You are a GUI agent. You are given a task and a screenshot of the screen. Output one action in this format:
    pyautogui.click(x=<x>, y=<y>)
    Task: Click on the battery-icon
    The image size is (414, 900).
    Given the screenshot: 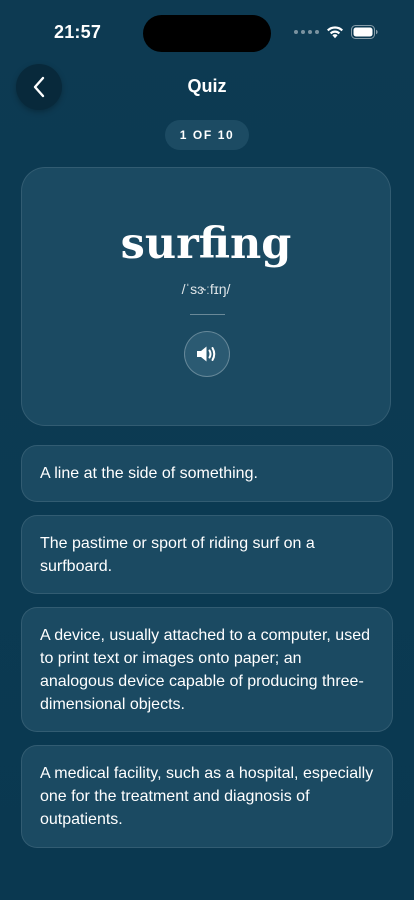 What is the action you would take?
    pyautogui.click(x=364, y=32)
    